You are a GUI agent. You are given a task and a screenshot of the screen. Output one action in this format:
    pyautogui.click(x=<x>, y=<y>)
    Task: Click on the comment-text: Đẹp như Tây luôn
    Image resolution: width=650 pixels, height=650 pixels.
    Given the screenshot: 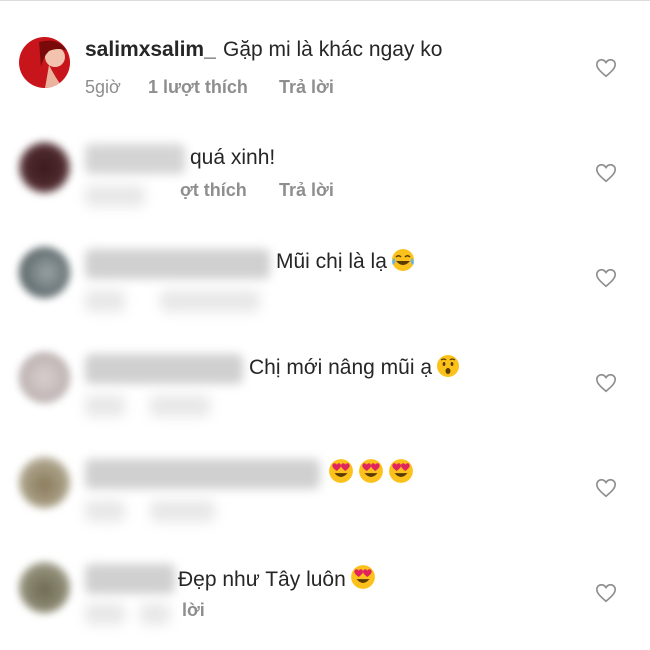 What is the action you would take?
    pyautogui.click(x=277, y=578)
    